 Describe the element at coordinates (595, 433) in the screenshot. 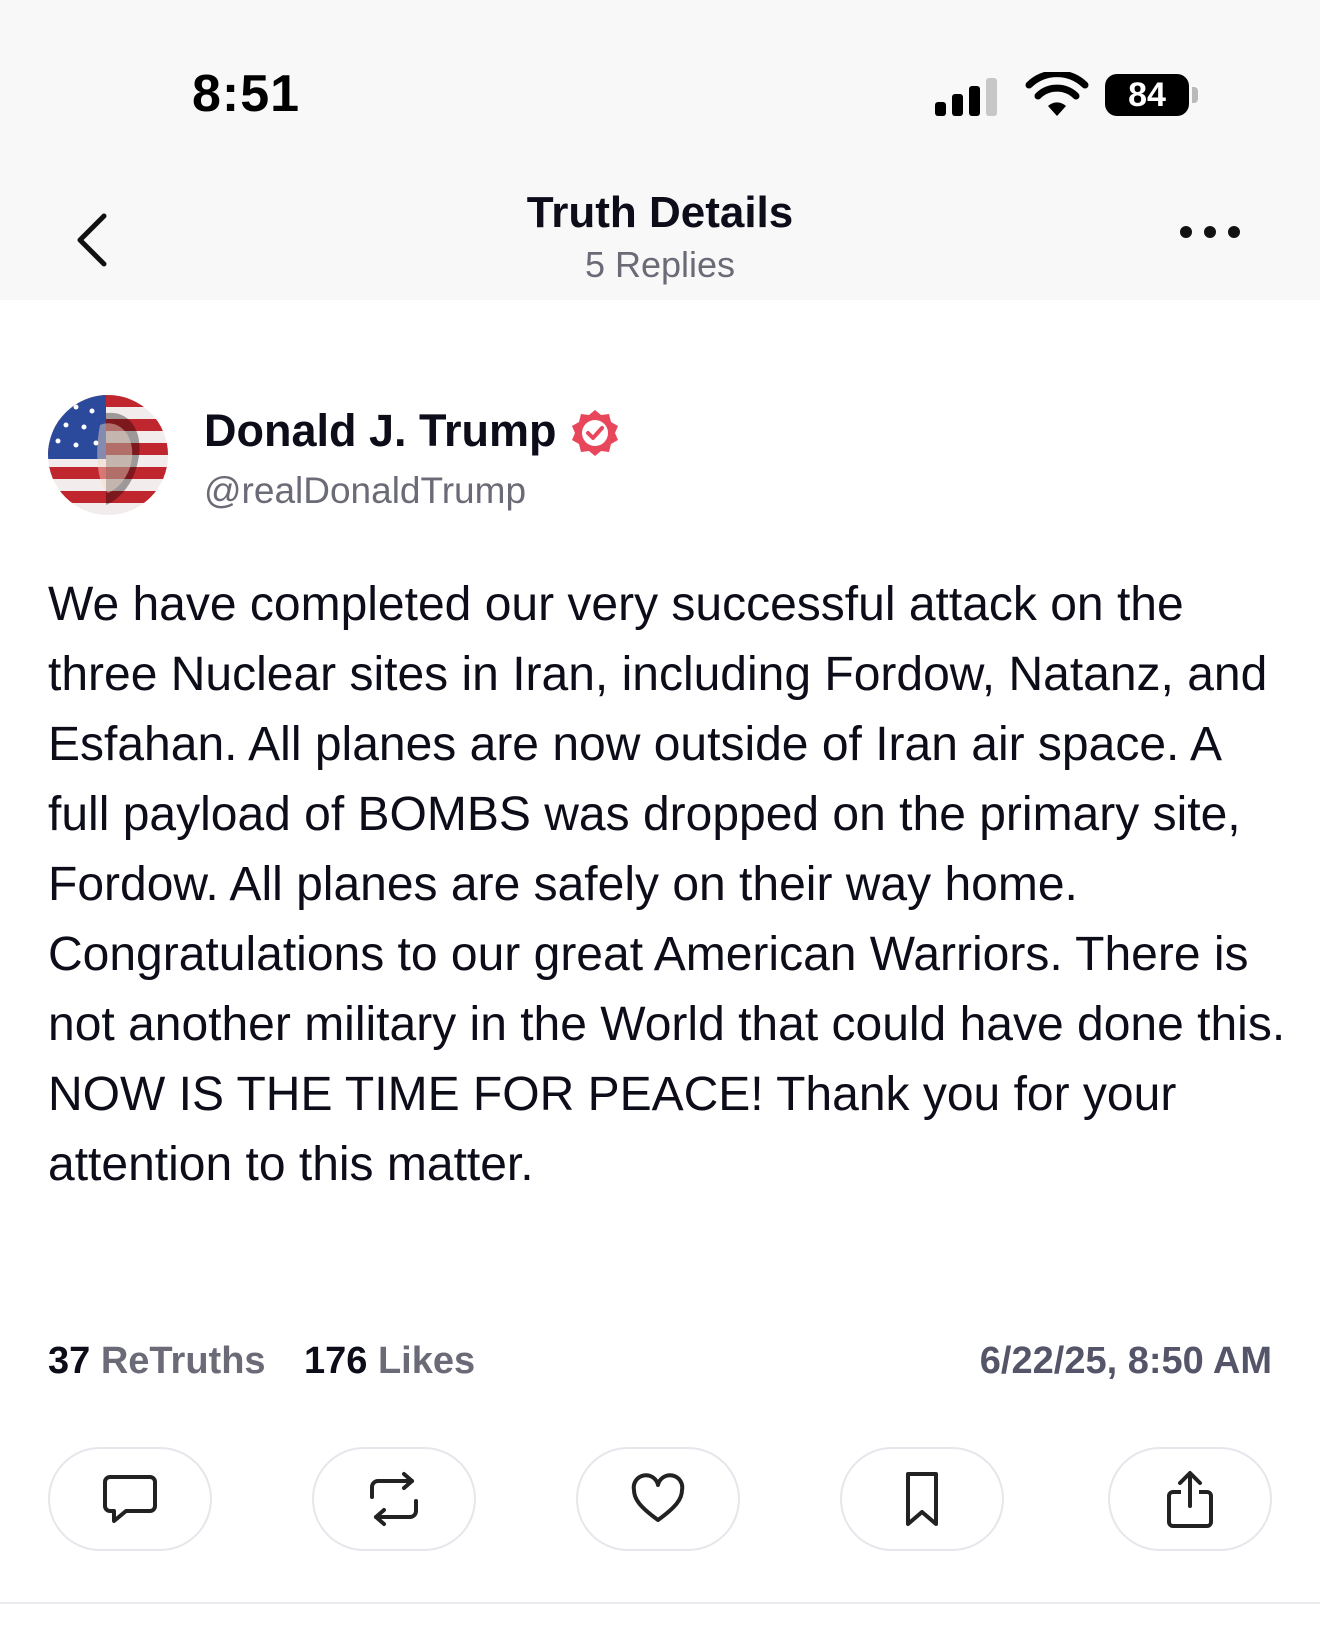

I see `verified-badge-icon` at that location.